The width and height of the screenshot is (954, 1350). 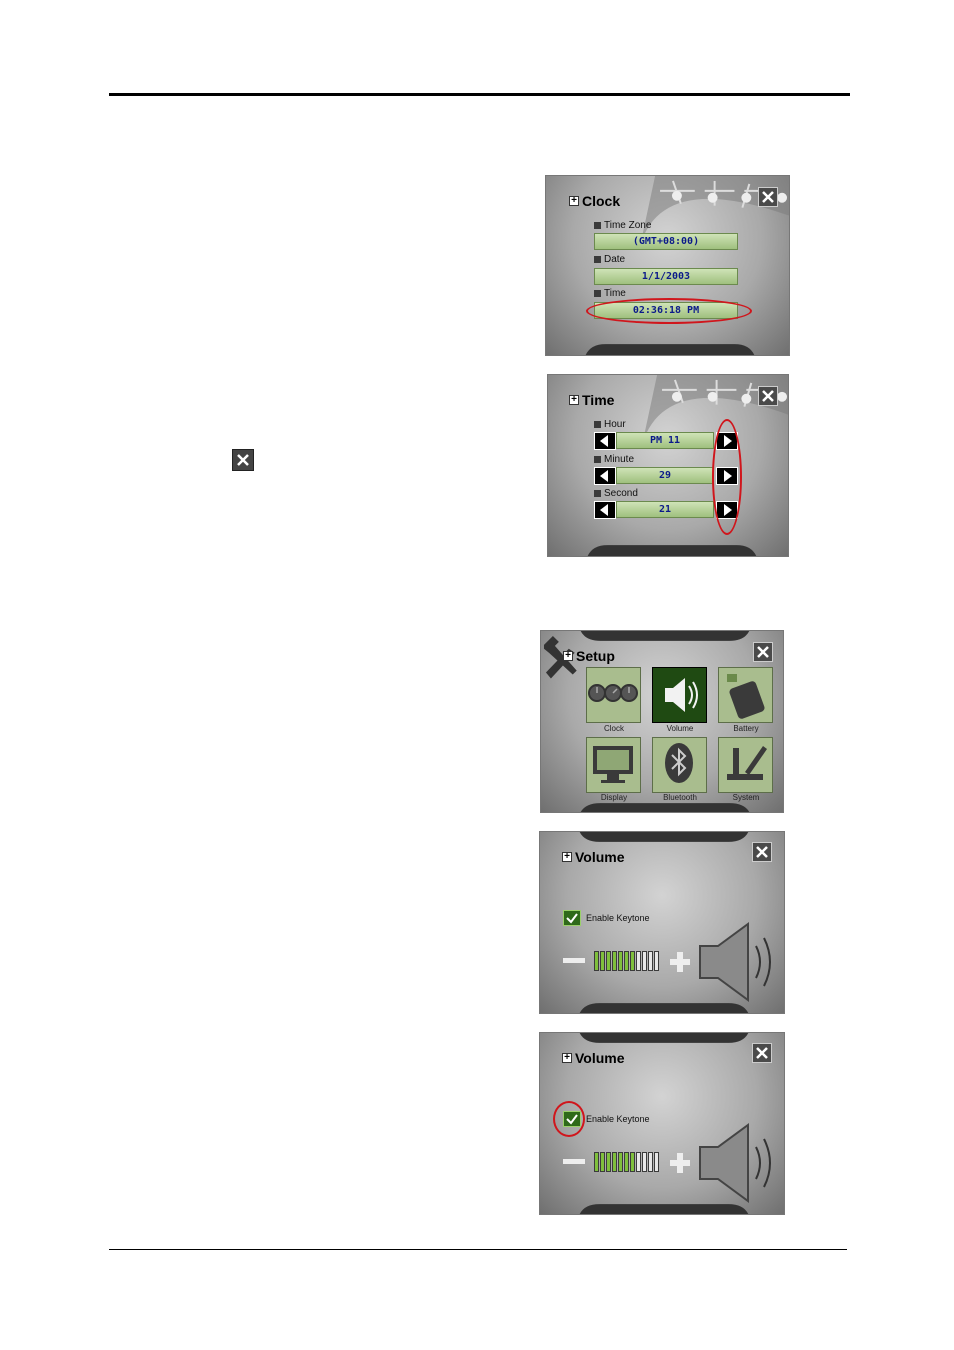 What do you see at coordinates (680, 797) in the screenshot?
I see `tile-label: Bluetooth` at bounding box center [680, 797].